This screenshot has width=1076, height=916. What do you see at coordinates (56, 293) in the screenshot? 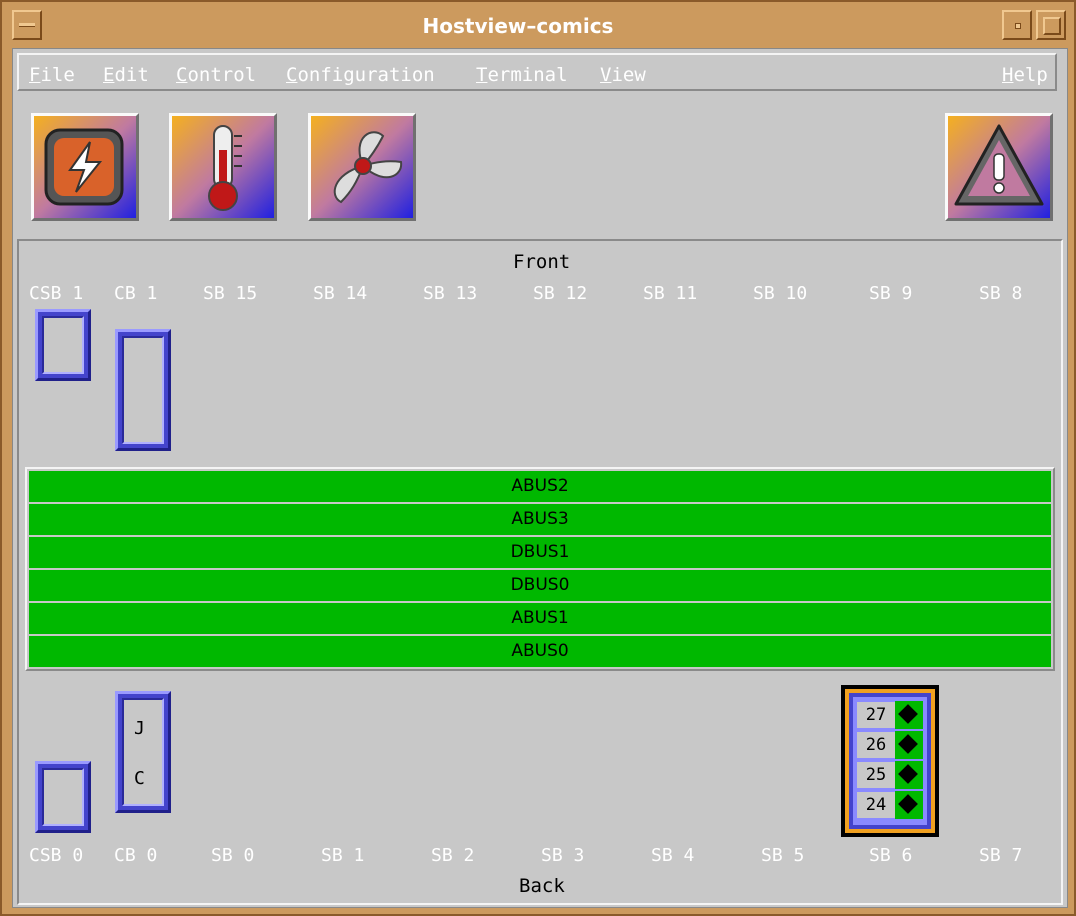
I see `slot-label-csb1: CSB 1` at bounding box center [56, 293].